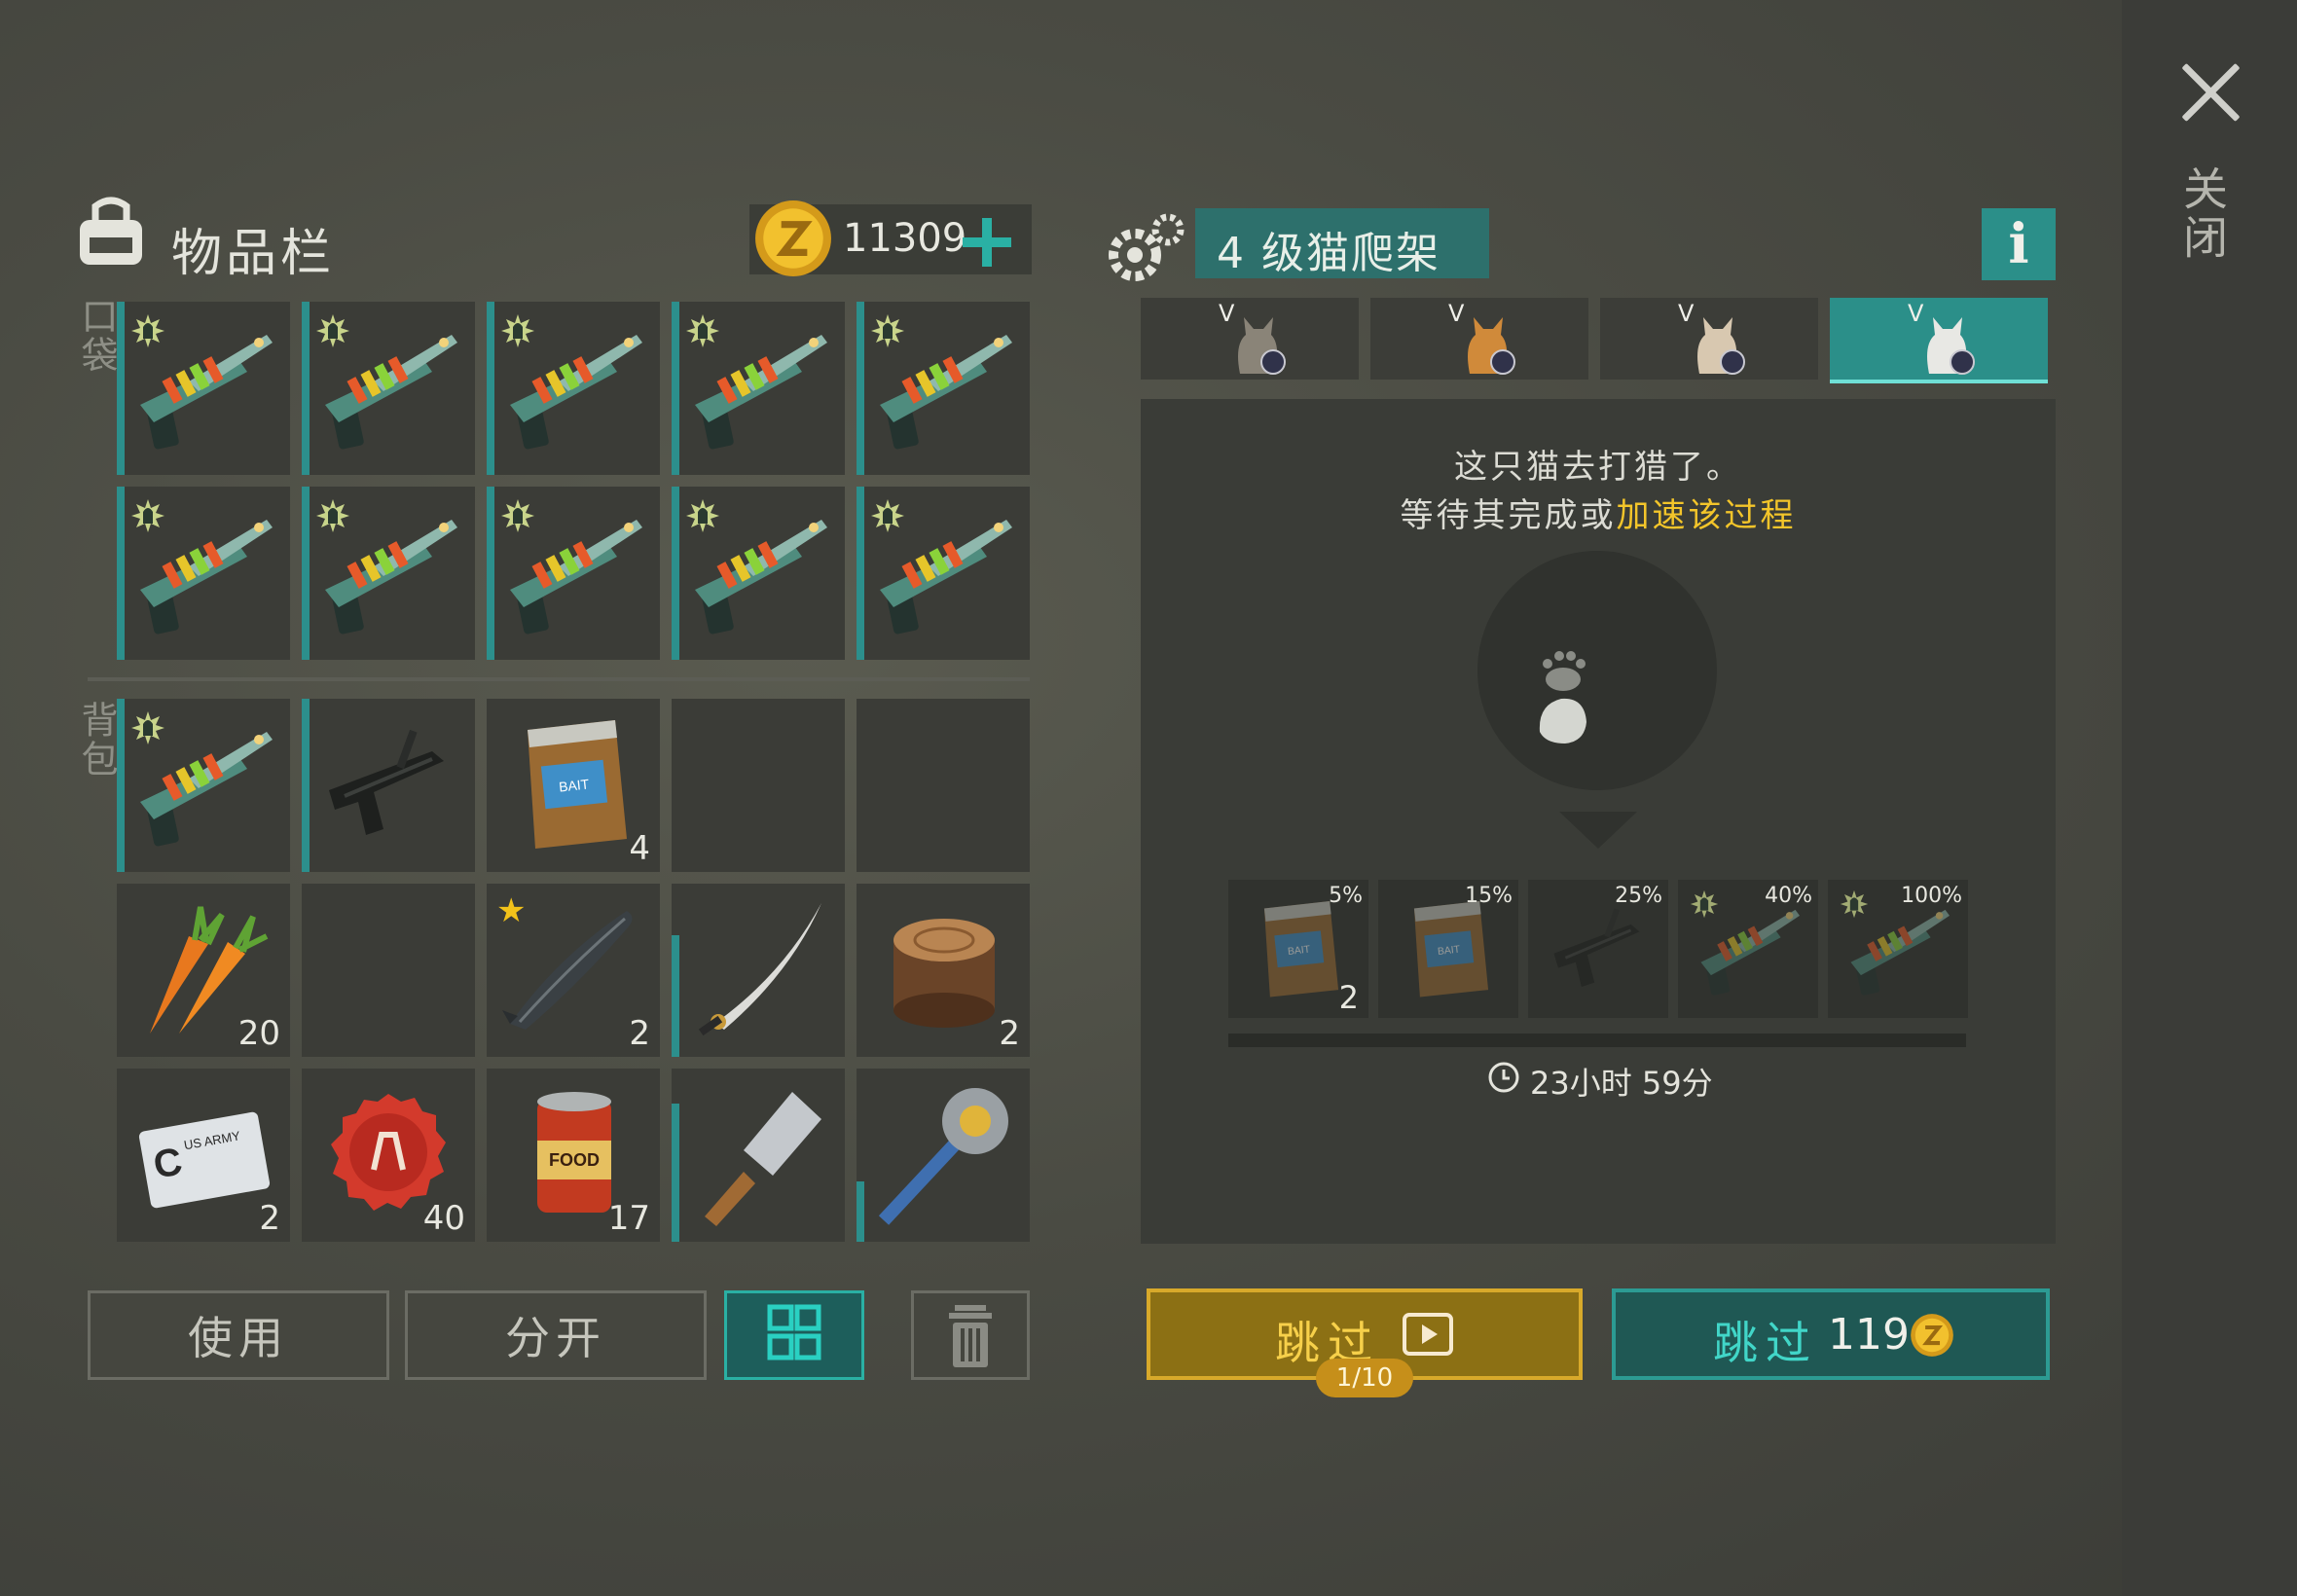  What do you see at coordinates (203, 970) in the screenshot?
I see `inventory-slot: 20` at bounding box center [203, 970].